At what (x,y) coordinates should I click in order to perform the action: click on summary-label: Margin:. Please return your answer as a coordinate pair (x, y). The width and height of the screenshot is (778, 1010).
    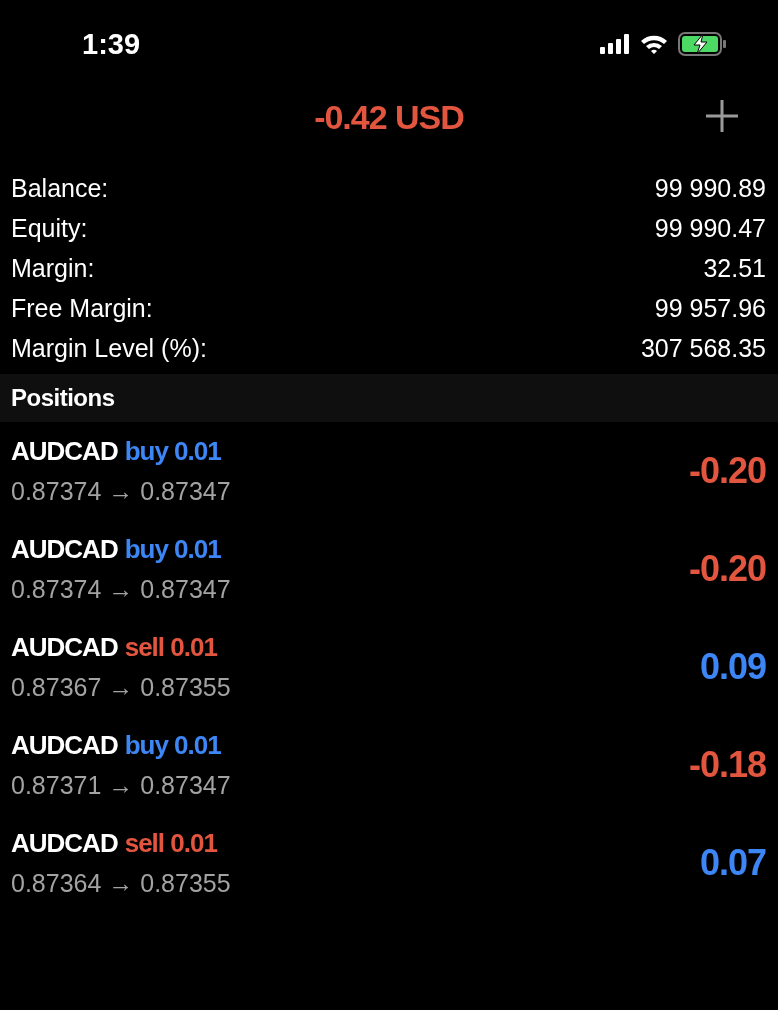
    Looking at the image, I should click on (53, 268).